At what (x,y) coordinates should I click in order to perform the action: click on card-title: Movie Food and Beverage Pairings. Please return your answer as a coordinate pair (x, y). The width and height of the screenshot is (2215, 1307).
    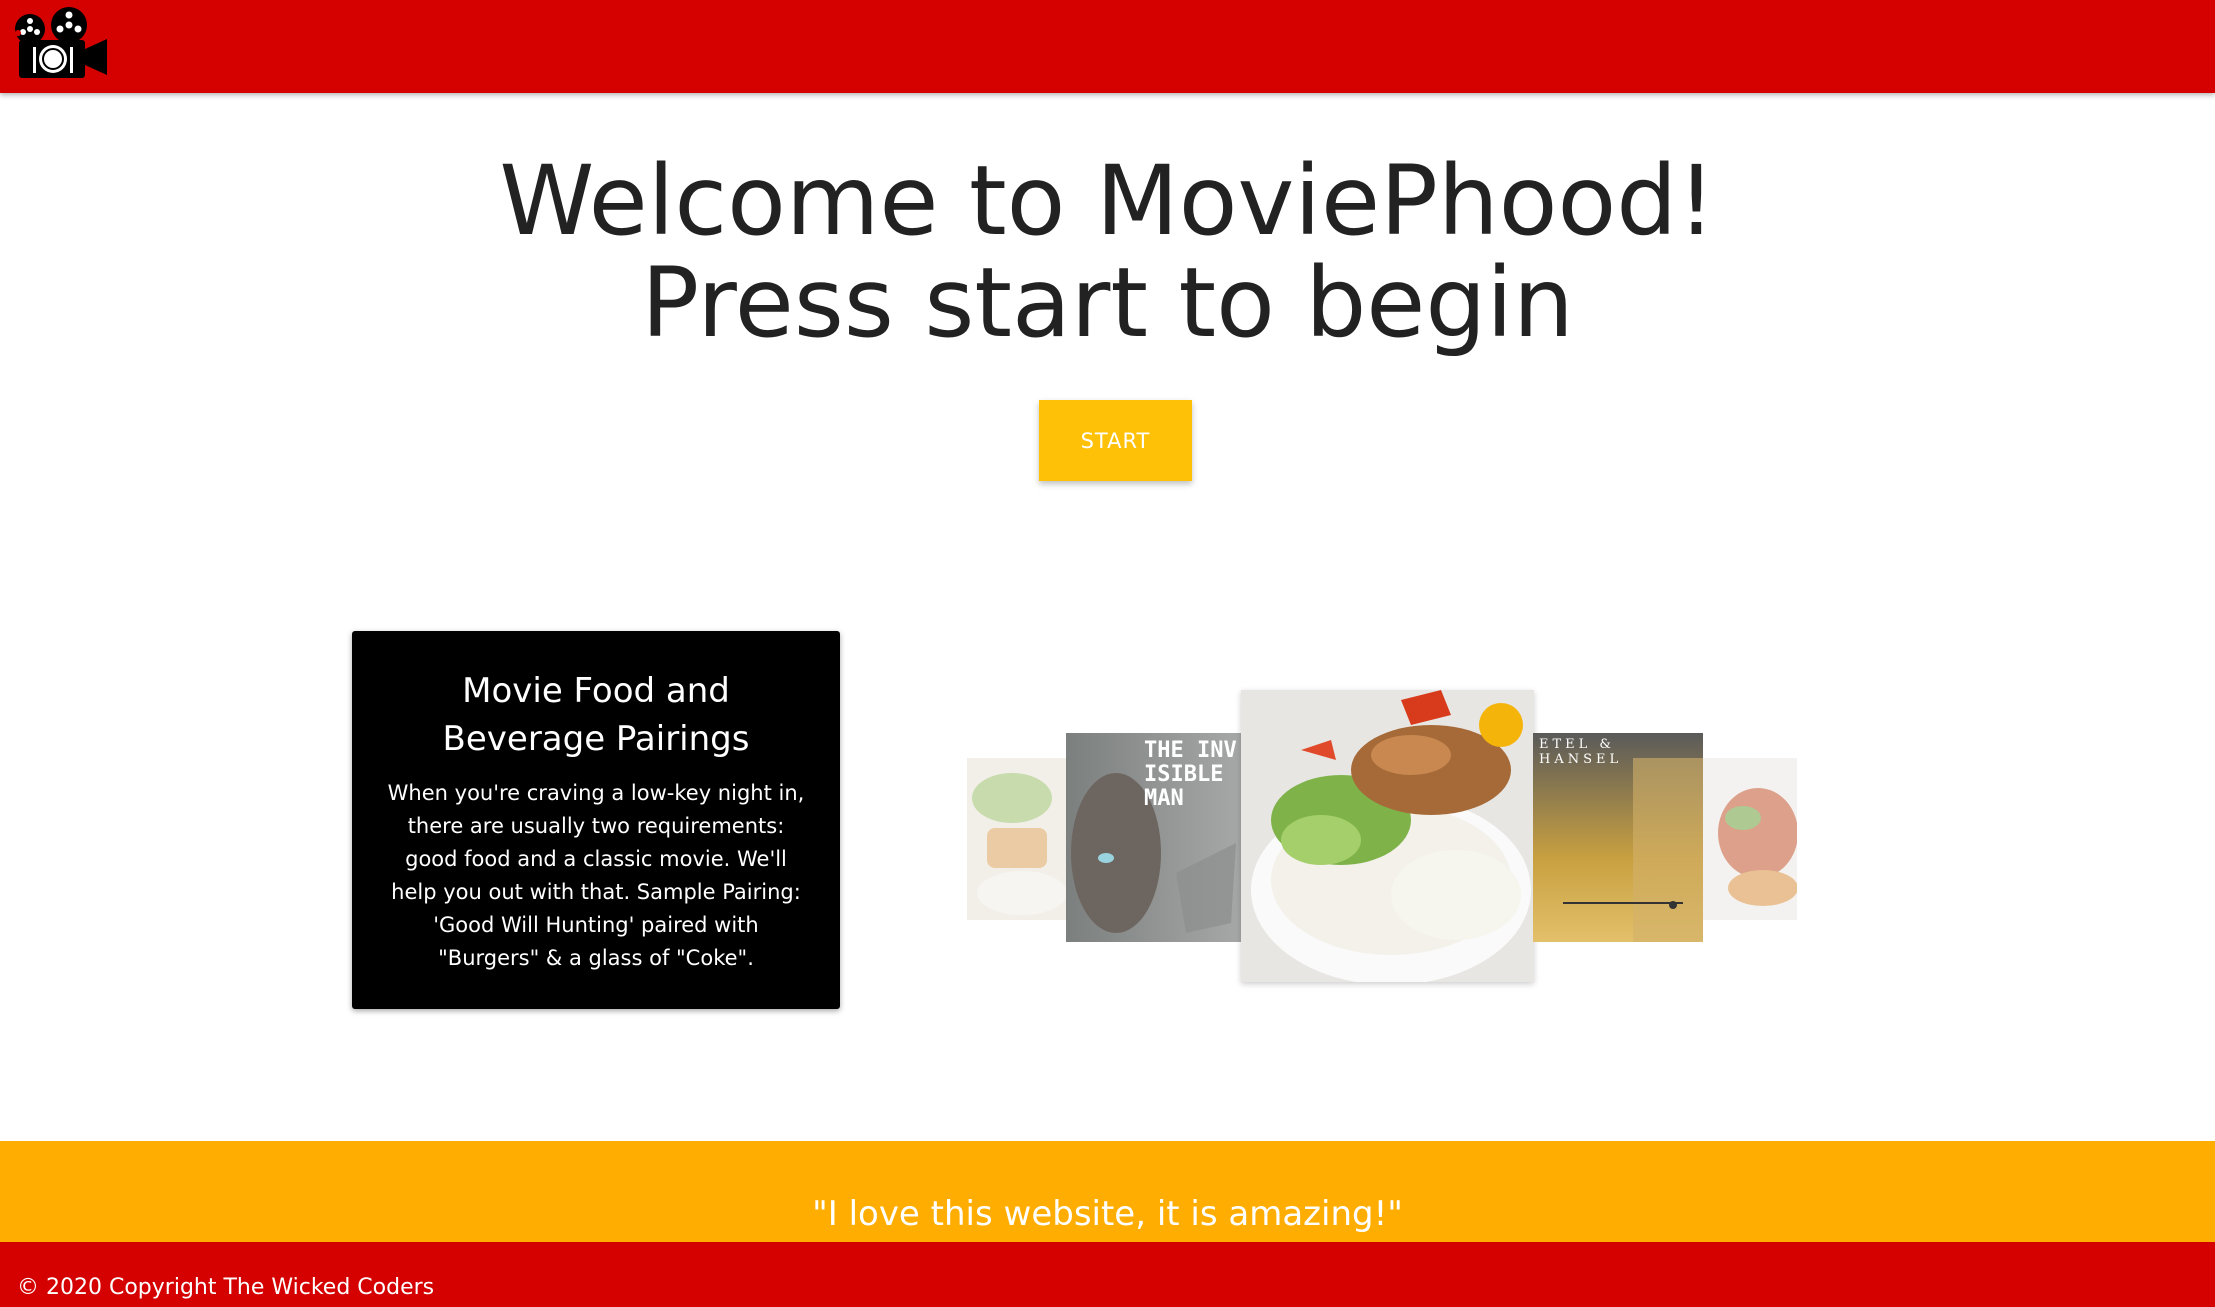
    Looking at the image, I should click on (596, 715).